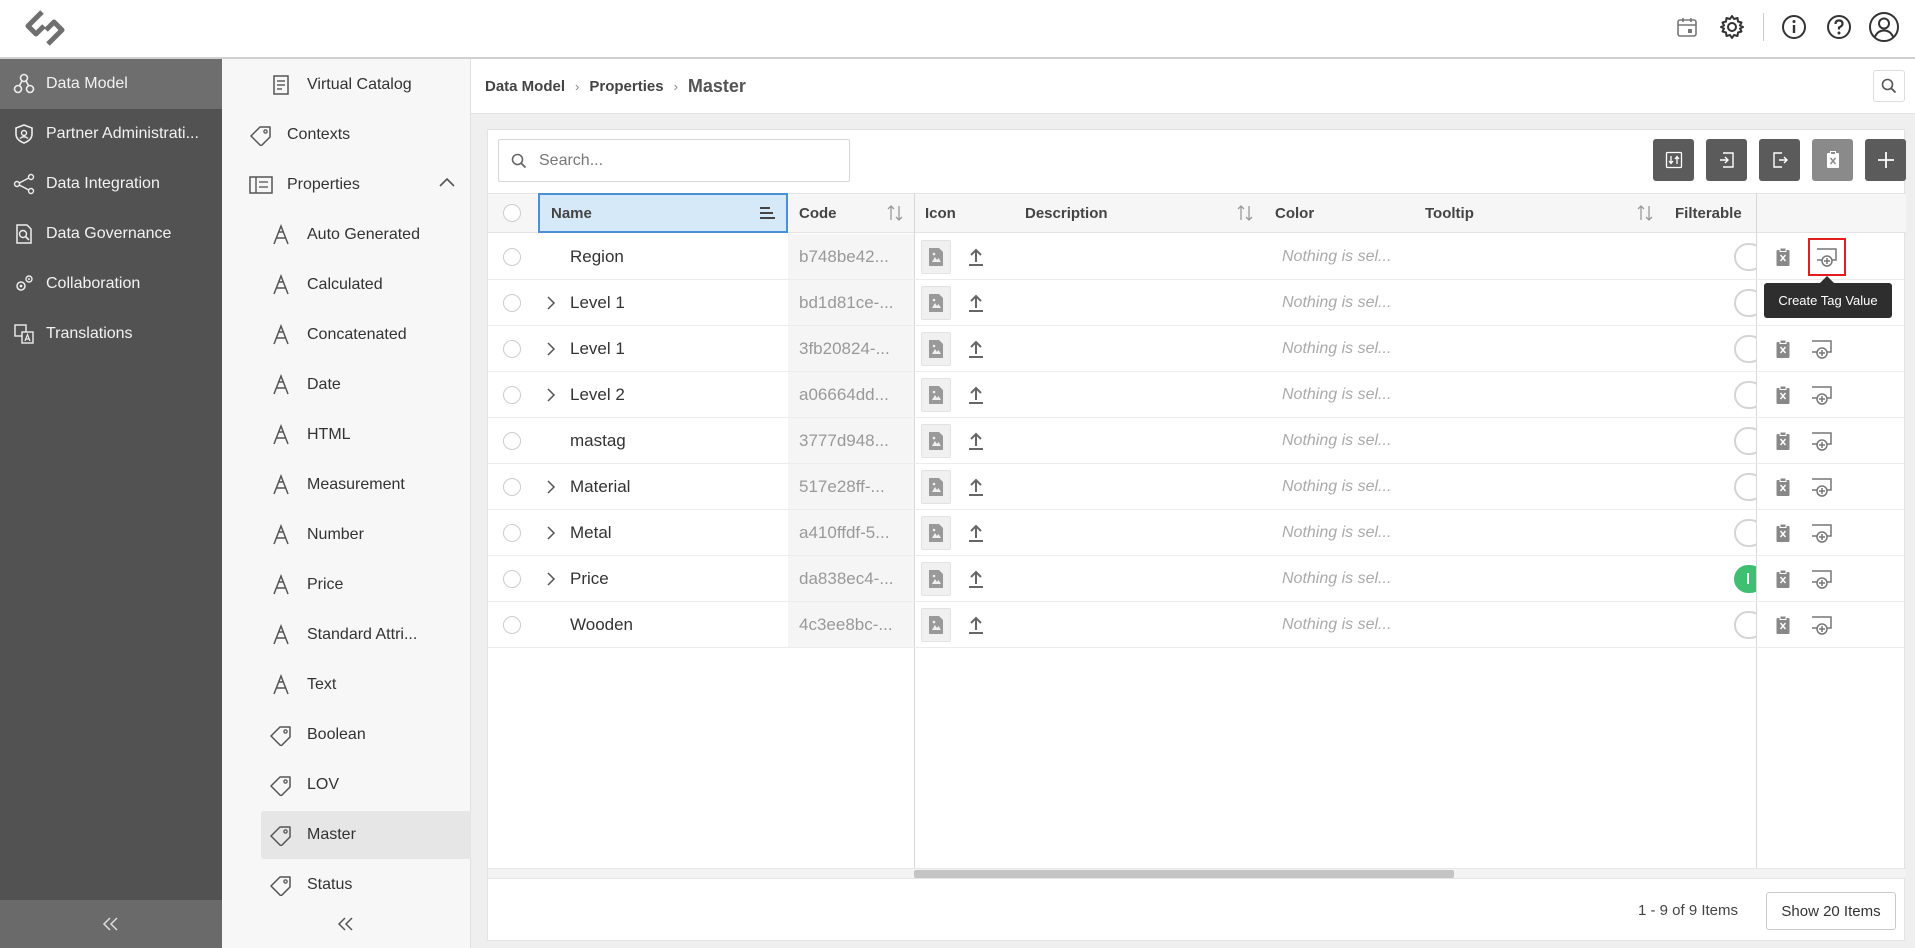  I want to click on name-cell: Level 1, so click(663, 348).